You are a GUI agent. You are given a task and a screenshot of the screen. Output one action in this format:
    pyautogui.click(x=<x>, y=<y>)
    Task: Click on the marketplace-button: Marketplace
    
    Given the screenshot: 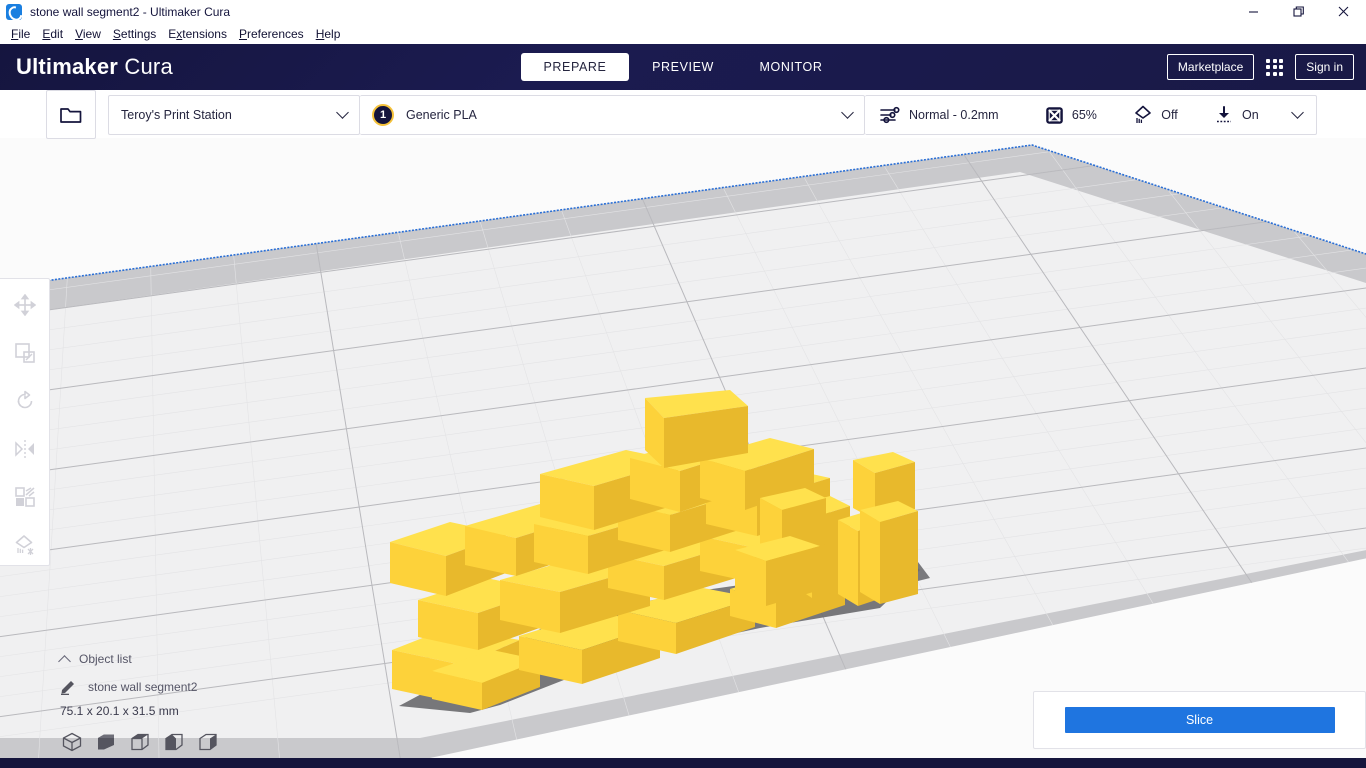 What is the action you would take?
    pyautogui.click(x=1210, y=67)
    